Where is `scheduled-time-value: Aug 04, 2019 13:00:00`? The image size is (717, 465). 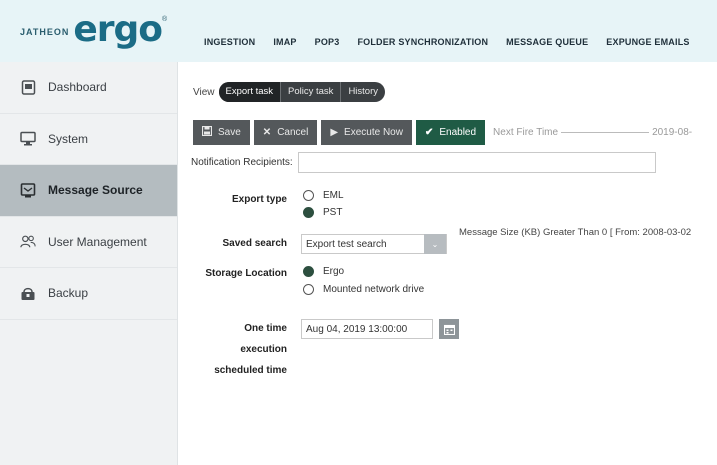
scheduled-time-value: Aug 04, 2019 13:00:00 is located at coordinates (357, 329).